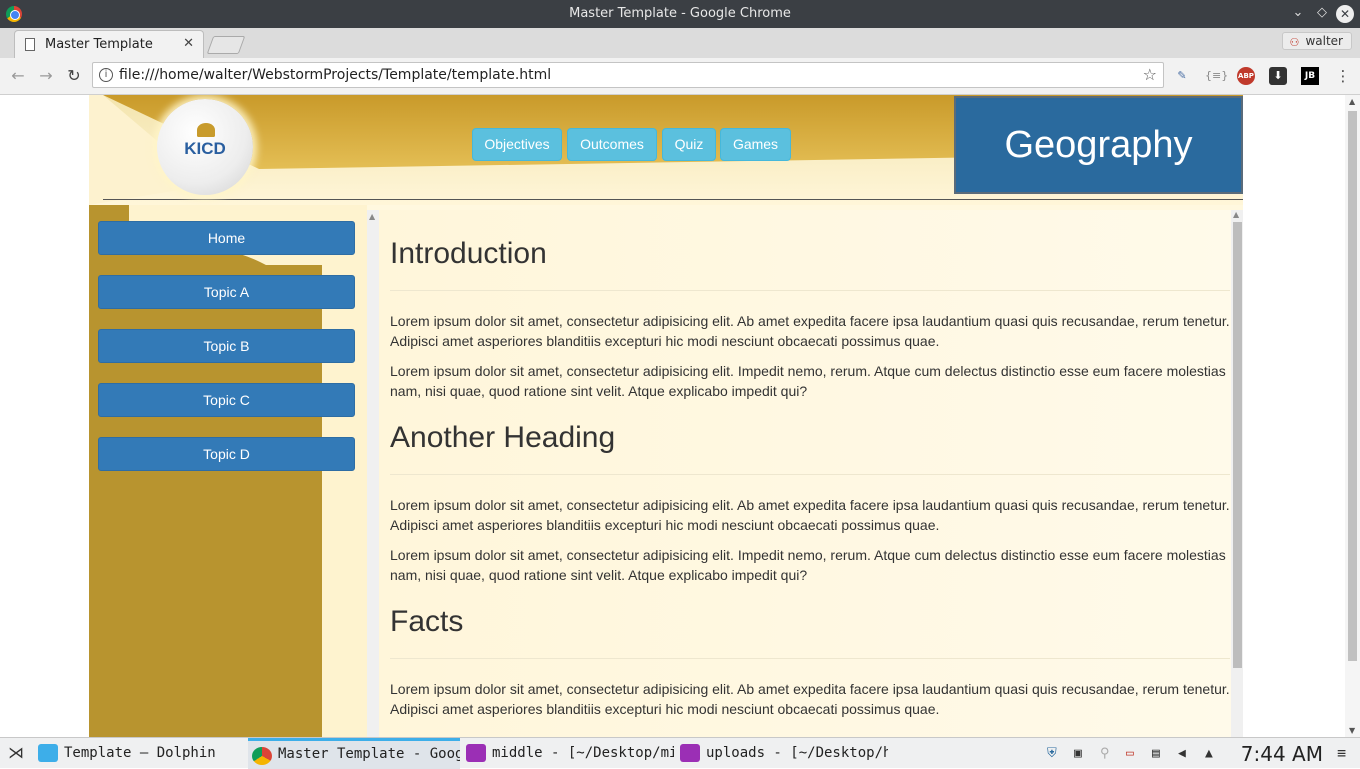  I want to click on menu-icon: ⋮, so click(1343, 76).